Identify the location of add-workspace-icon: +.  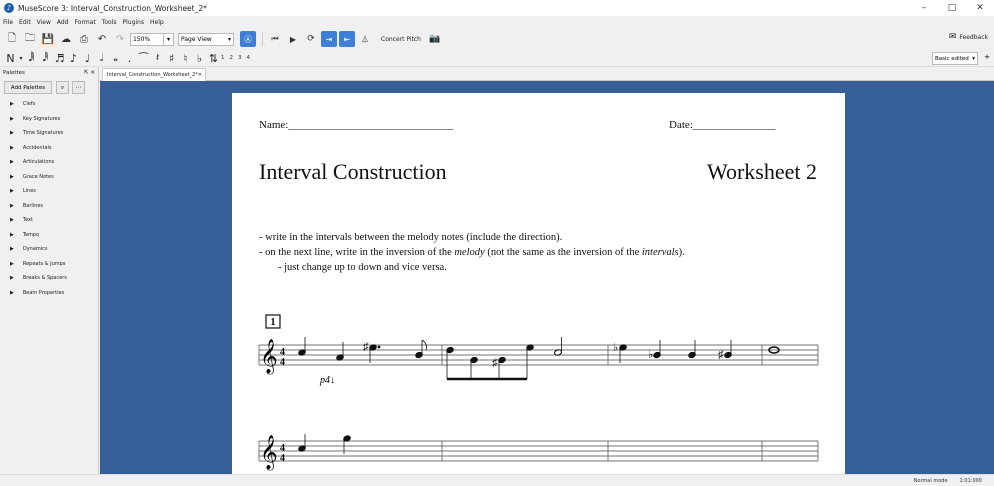
(987, 57).